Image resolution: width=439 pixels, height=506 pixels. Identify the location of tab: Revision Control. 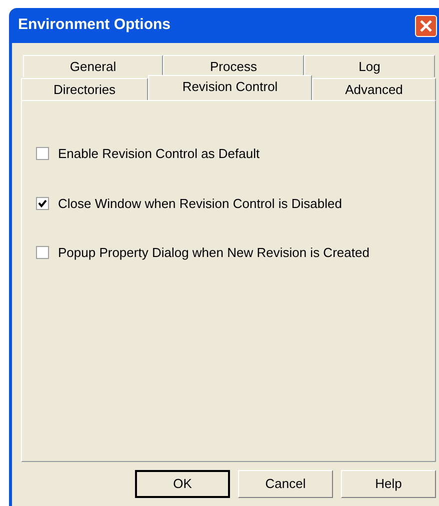
(230, 87).